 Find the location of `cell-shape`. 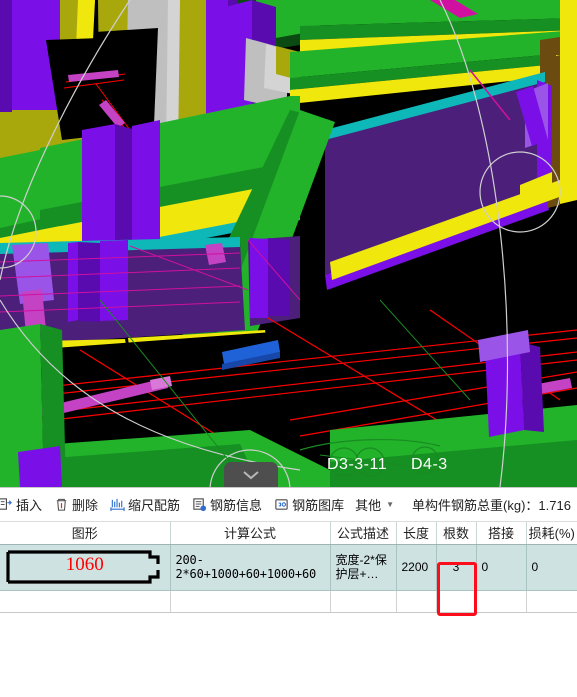

cell-shape is located at coordinates (85, 601).